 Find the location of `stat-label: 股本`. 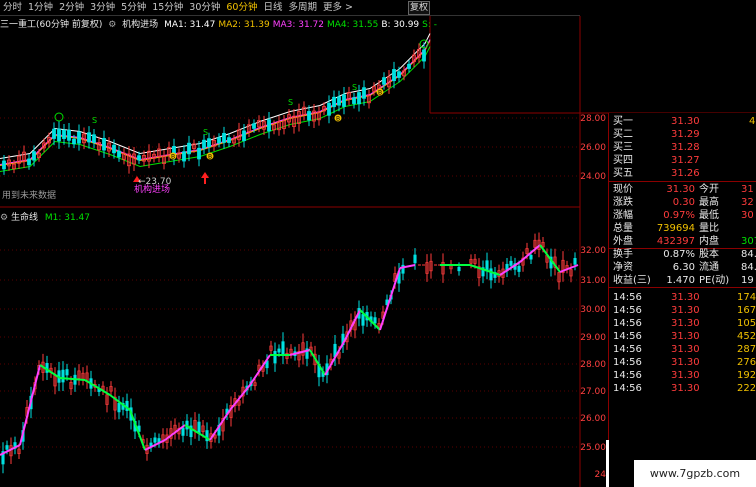

stat-label: 股本 is located at coordinates (709, 254).